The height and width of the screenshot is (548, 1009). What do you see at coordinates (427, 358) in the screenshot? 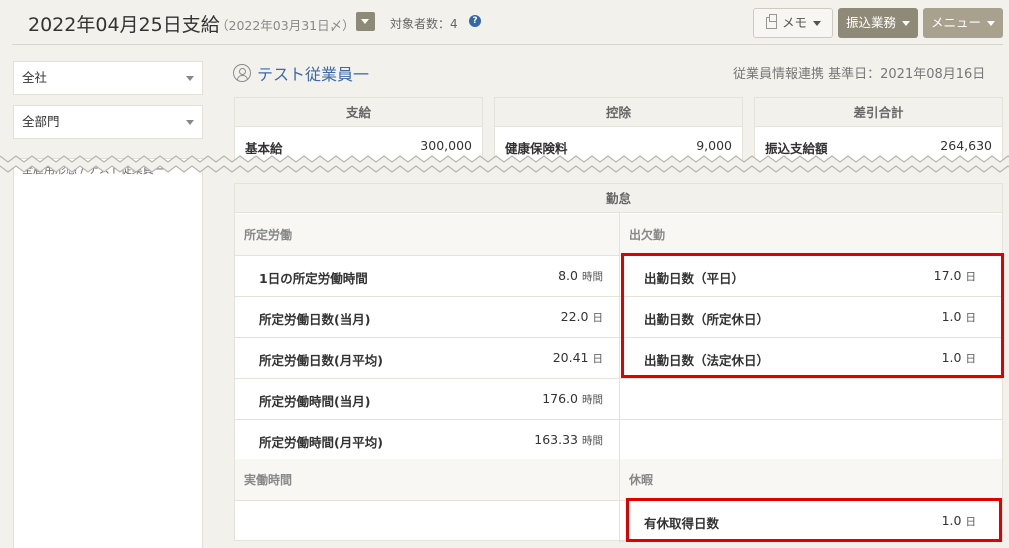
I see `table-row: 所定労働日数(月平均) 20.41 日` at bounding box center [427, 358].